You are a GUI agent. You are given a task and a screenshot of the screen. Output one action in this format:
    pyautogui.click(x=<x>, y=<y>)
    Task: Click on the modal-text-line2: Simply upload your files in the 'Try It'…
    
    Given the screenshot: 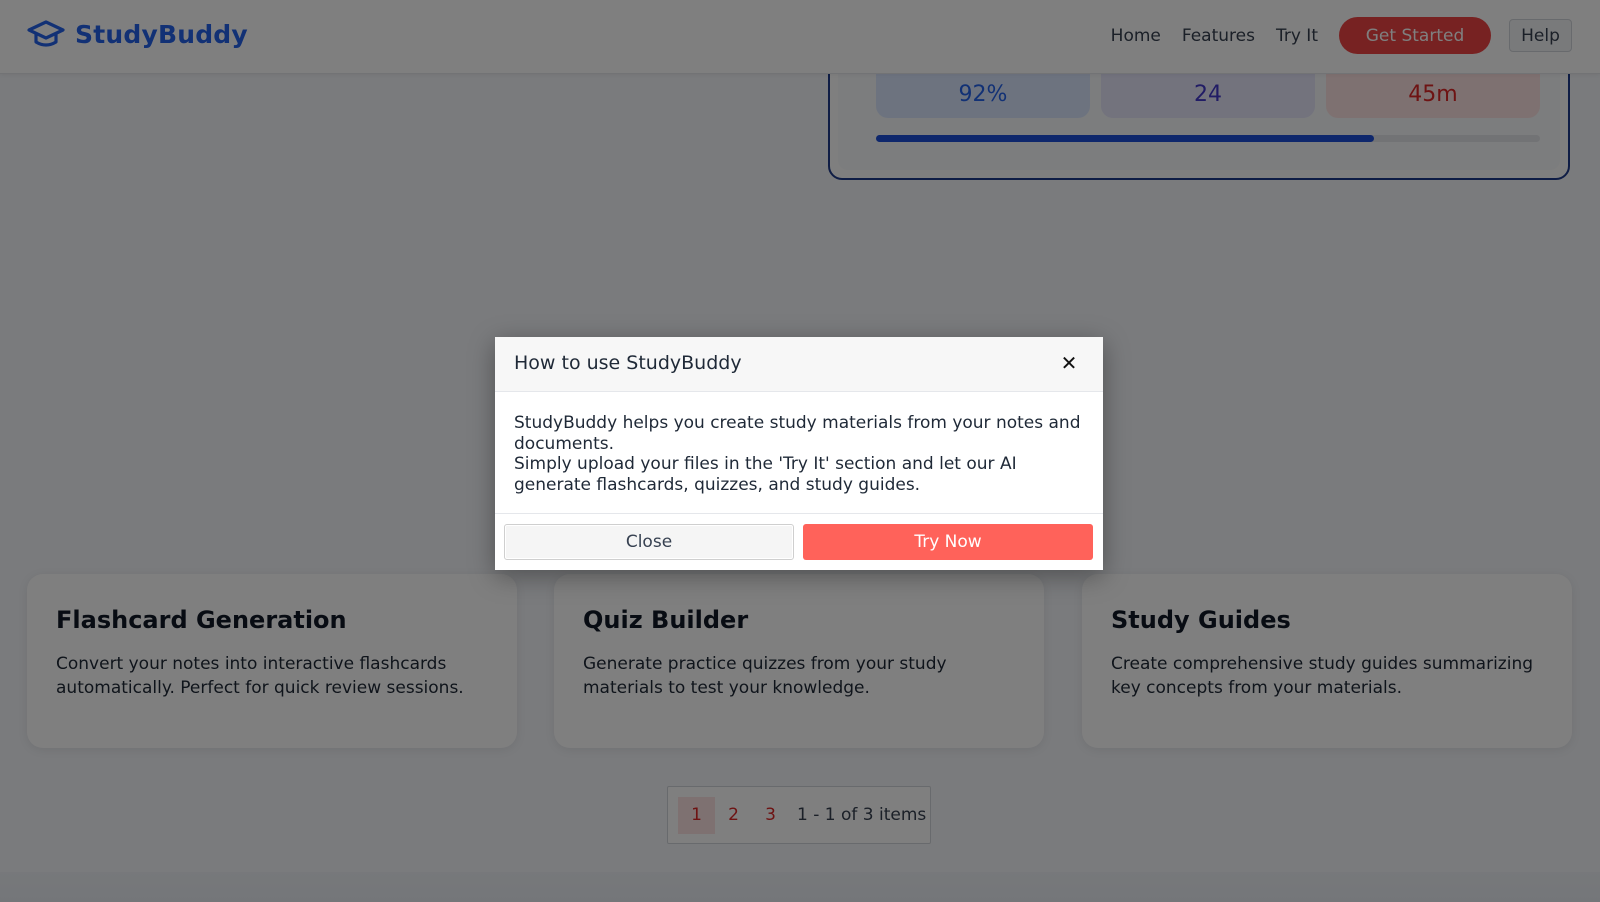 What is the action you would take?
    pyautogui.click(x=765, y=474)
    